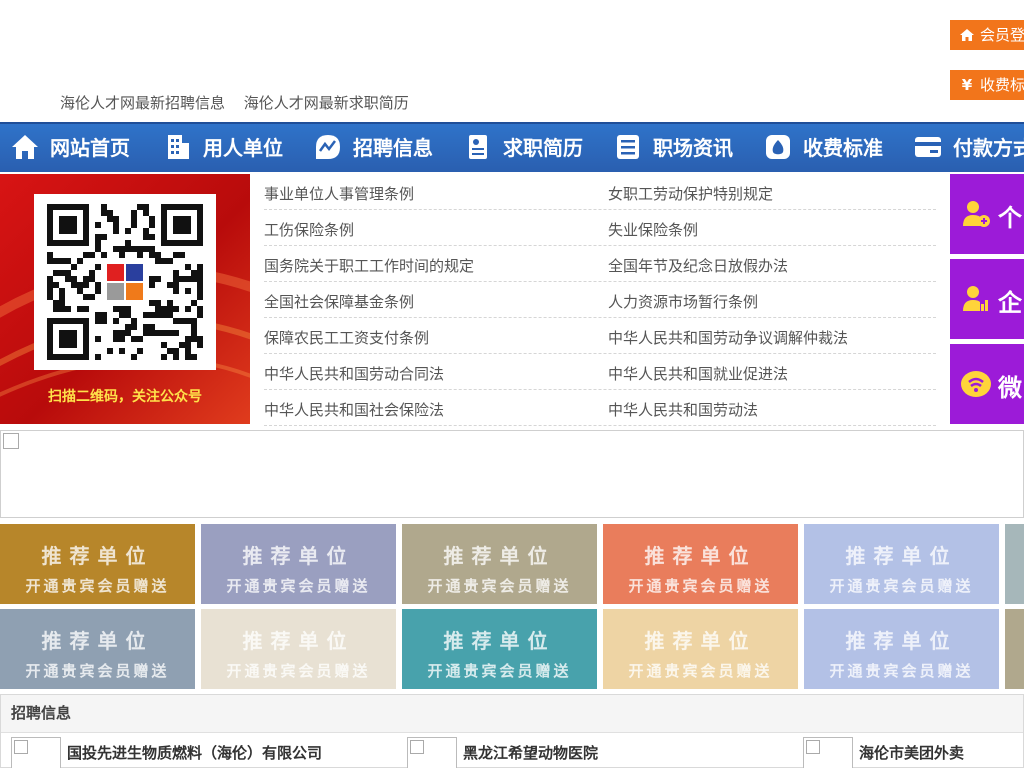 This screenshot has width=1024, height=768. What do you see at coordinates (369, 265) in the screenshot?
I see `law-link: 国务院关于职工工作时间的规定` at bounding box center [369, 265].